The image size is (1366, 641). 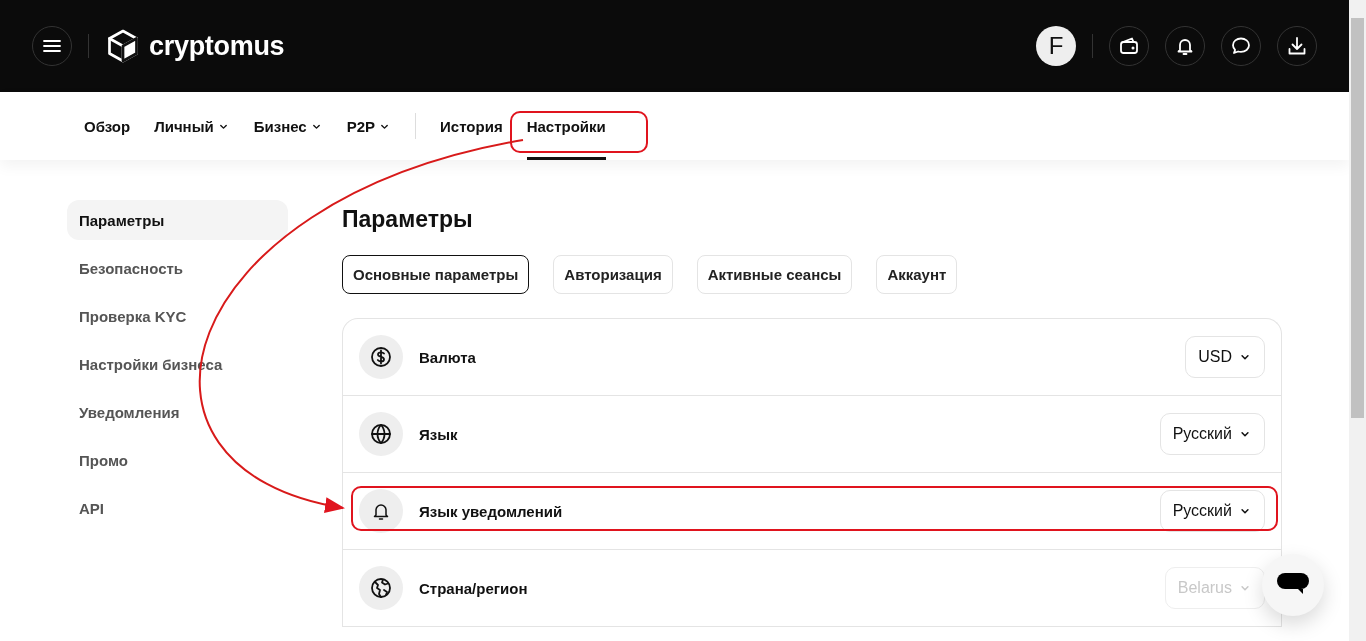 I want to click on settings-tab: Авторизация, so click(x=613, y=274).